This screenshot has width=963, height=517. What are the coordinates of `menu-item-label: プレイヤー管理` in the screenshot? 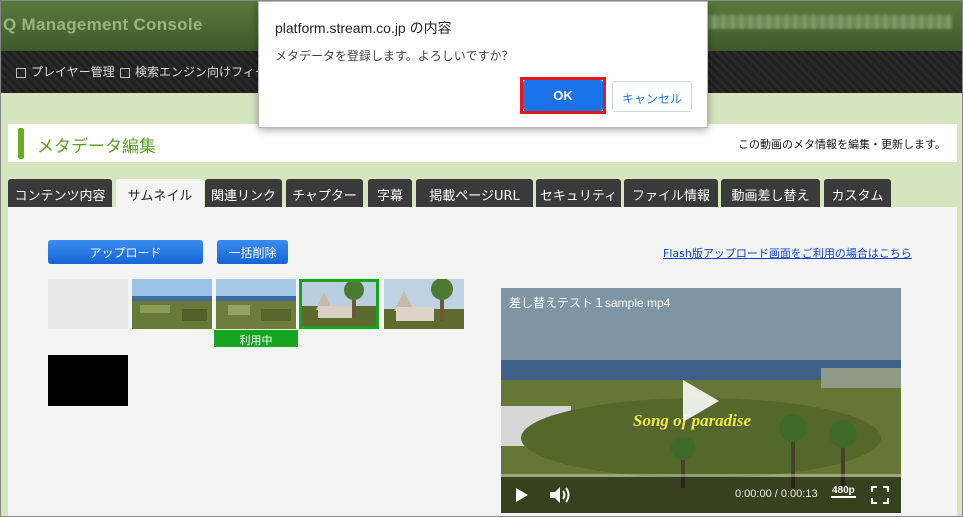 It's located at (73, 72).